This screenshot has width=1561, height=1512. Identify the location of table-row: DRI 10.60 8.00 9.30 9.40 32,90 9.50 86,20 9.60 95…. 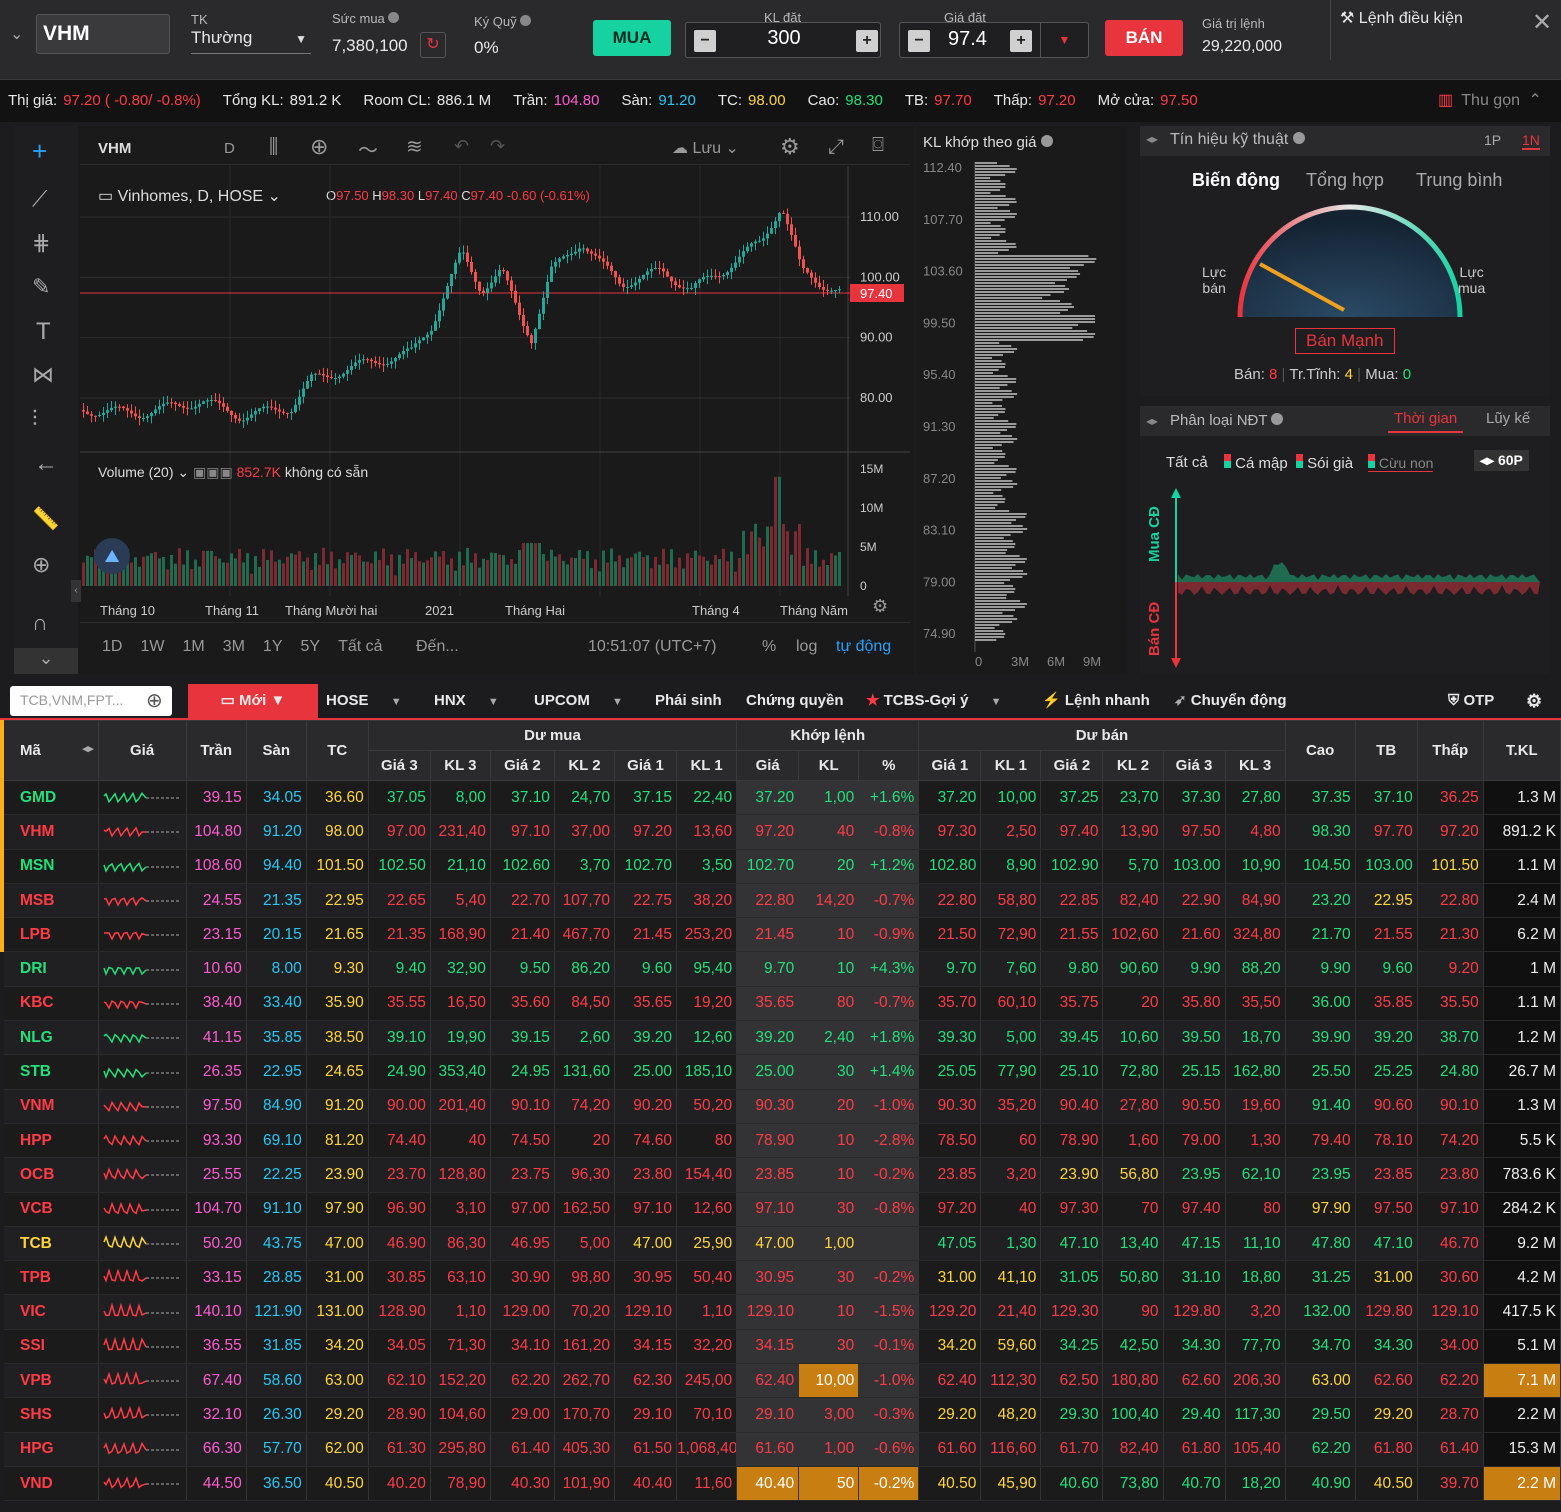
(781, 969).